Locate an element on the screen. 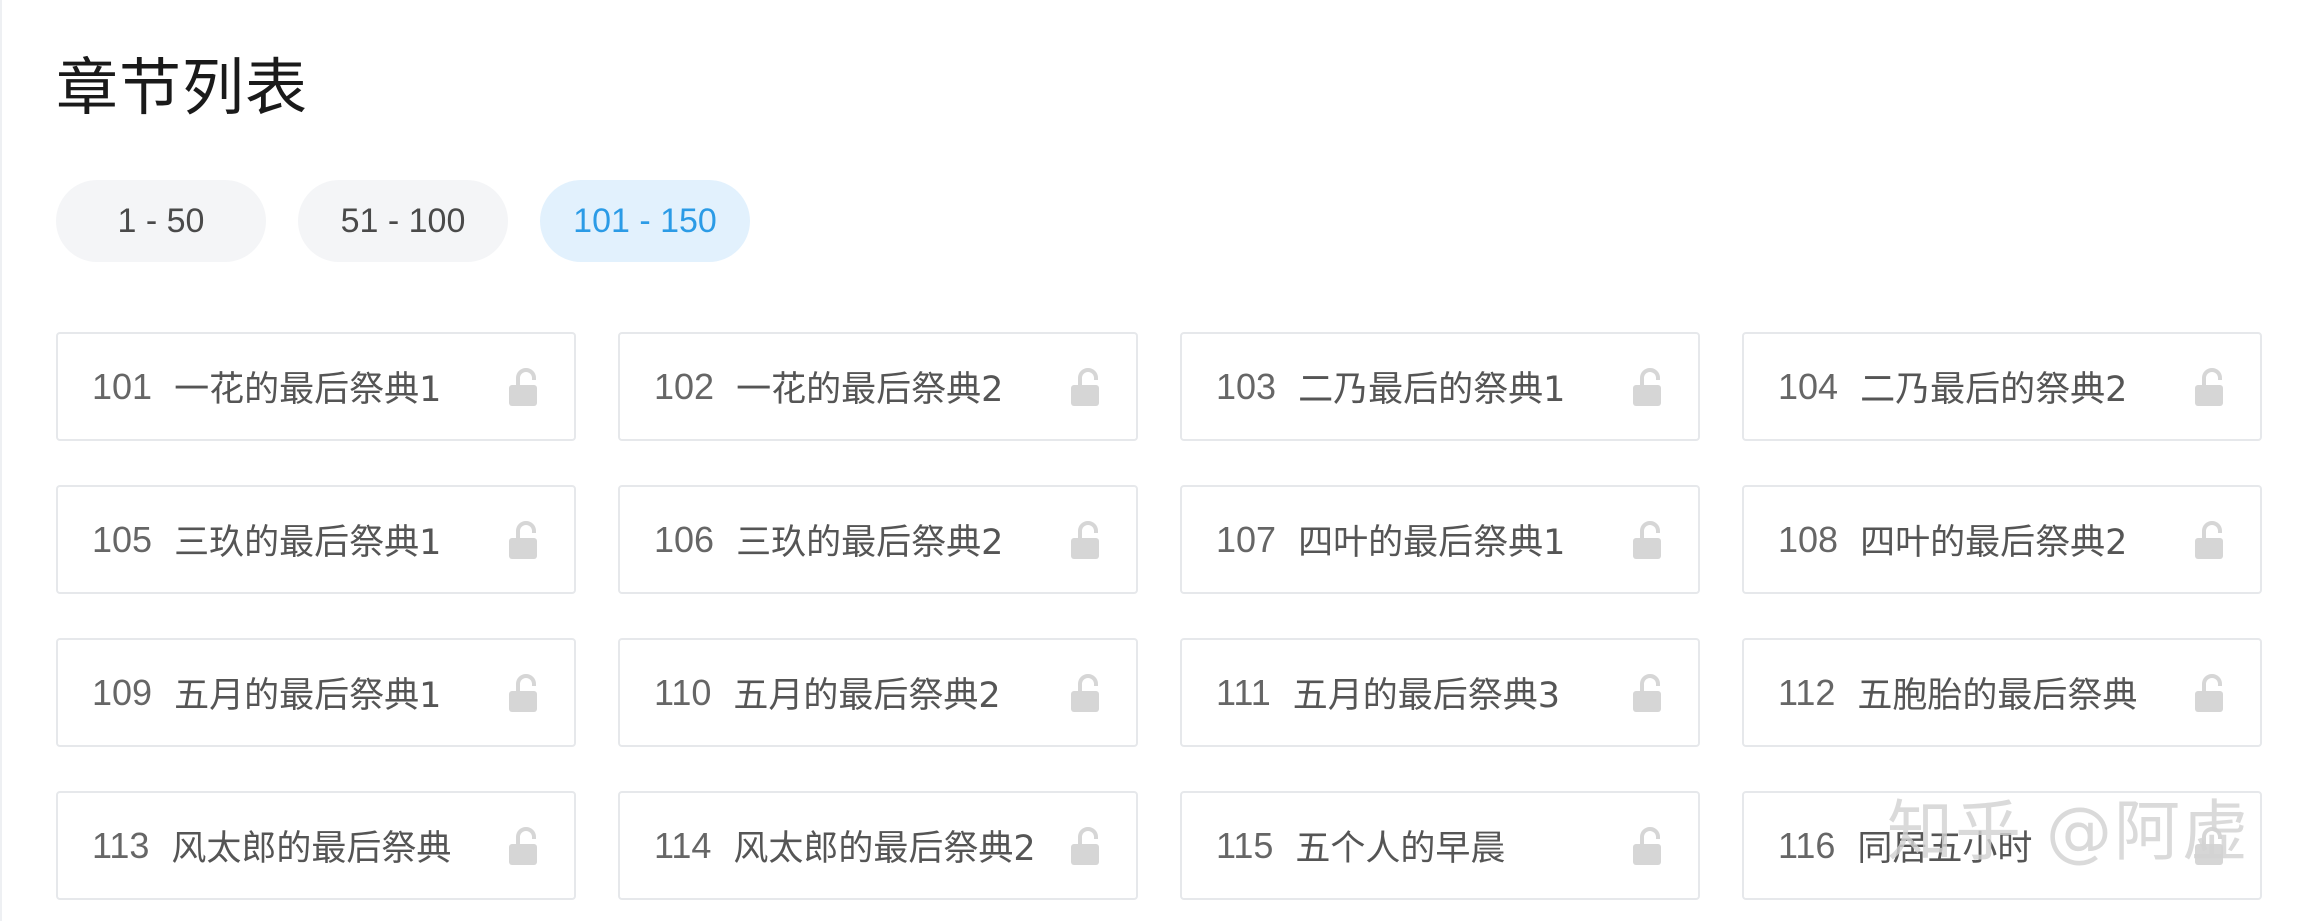  chapter-number: 101 is located at coordinates (122, 386).